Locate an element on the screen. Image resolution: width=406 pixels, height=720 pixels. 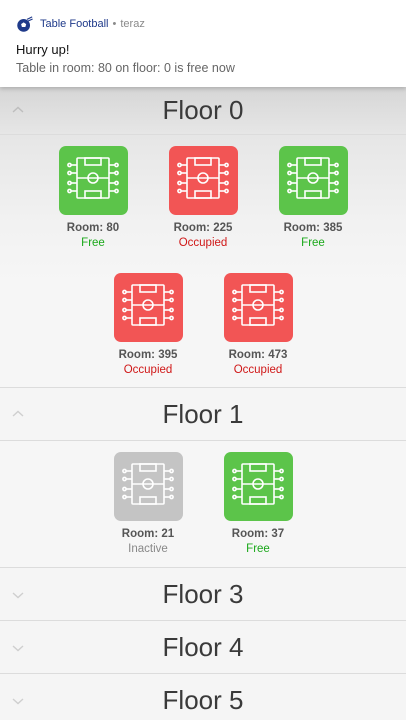
room-label: Room: 225 is located at coordinates (203, 228).